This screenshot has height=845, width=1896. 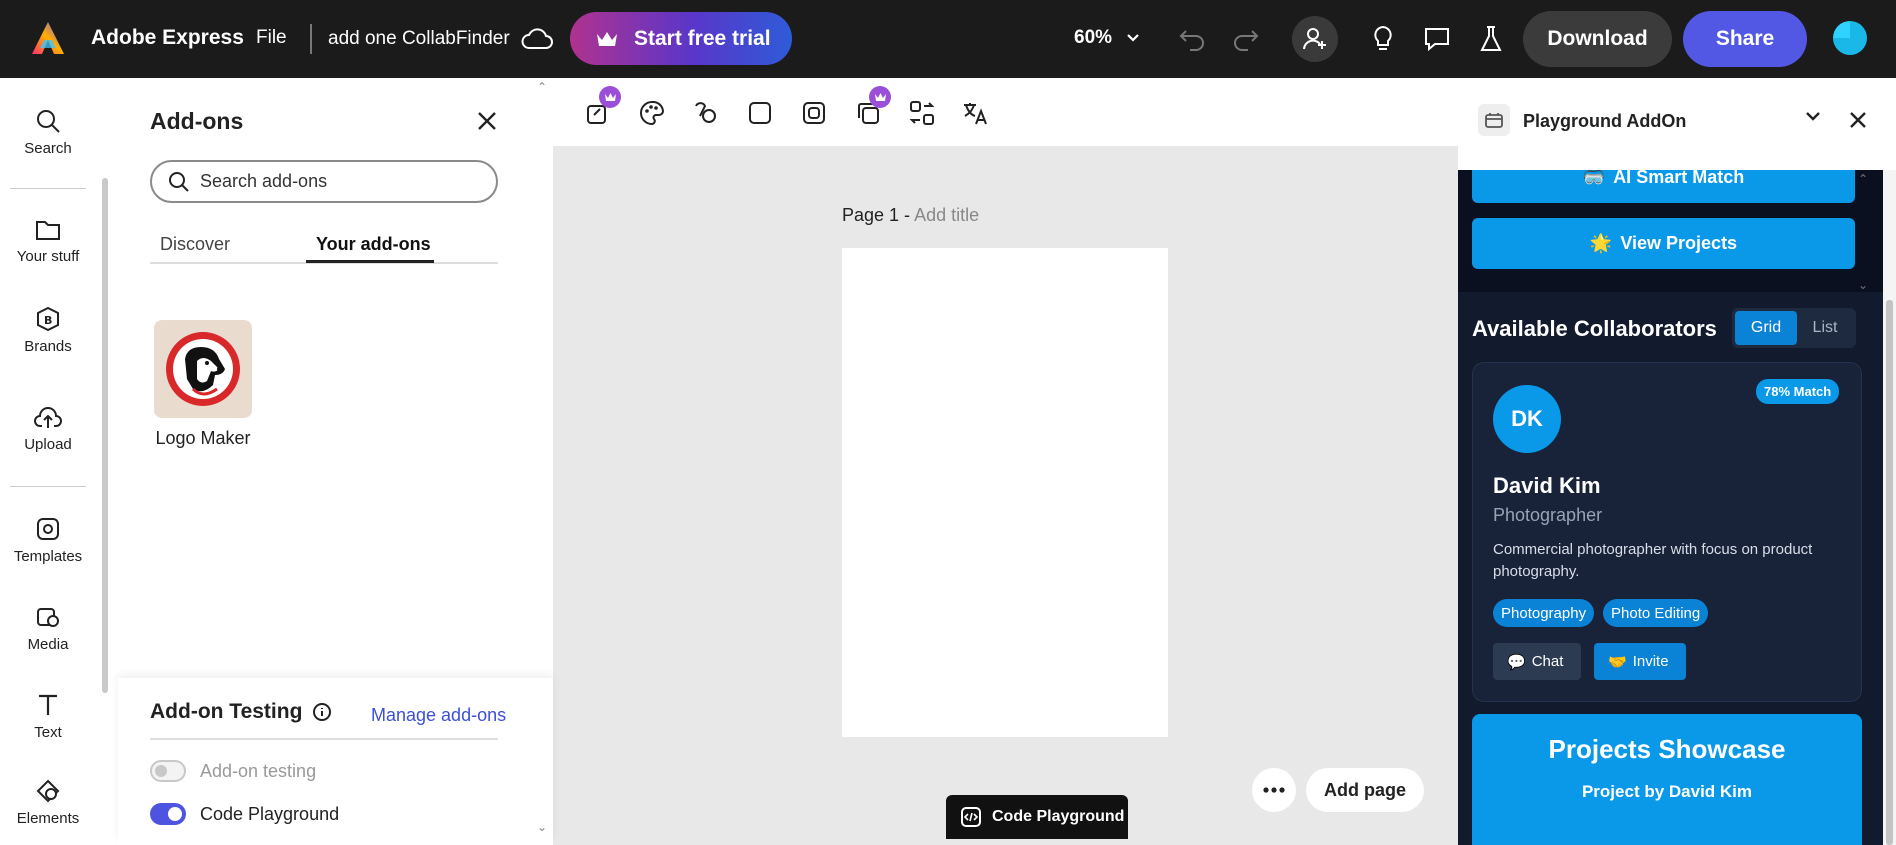 What do you see at coordinates (48, 320) in the screenshot?
I see `svg-text: B` at bounding box center [48, 320].